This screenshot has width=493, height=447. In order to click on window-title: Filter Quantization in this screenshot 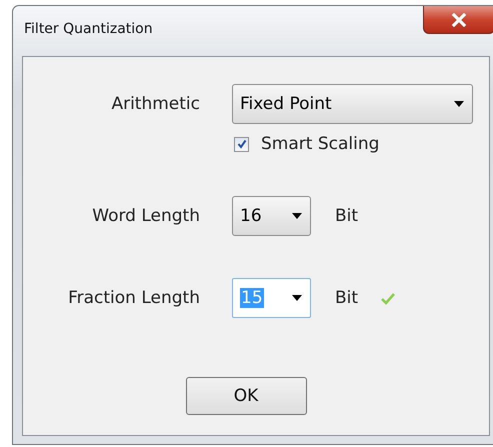, I will do `click(88, 29)`.